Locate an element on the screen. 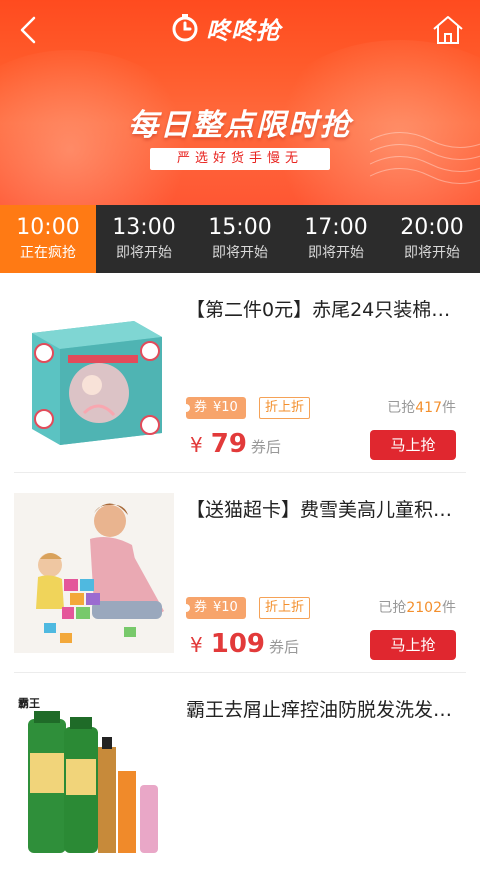 The width and height of the screenshot is (480, 873). tab-13-00: 13:00 即将开始 is located at coordinates (144, 239).